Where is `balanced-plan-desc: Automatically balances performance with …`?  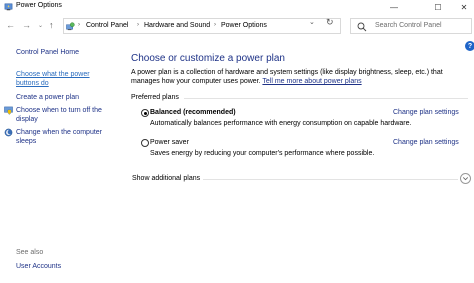
balanced-plan-desc: Automatically balances performance with … is located at coordinates (281, 123).